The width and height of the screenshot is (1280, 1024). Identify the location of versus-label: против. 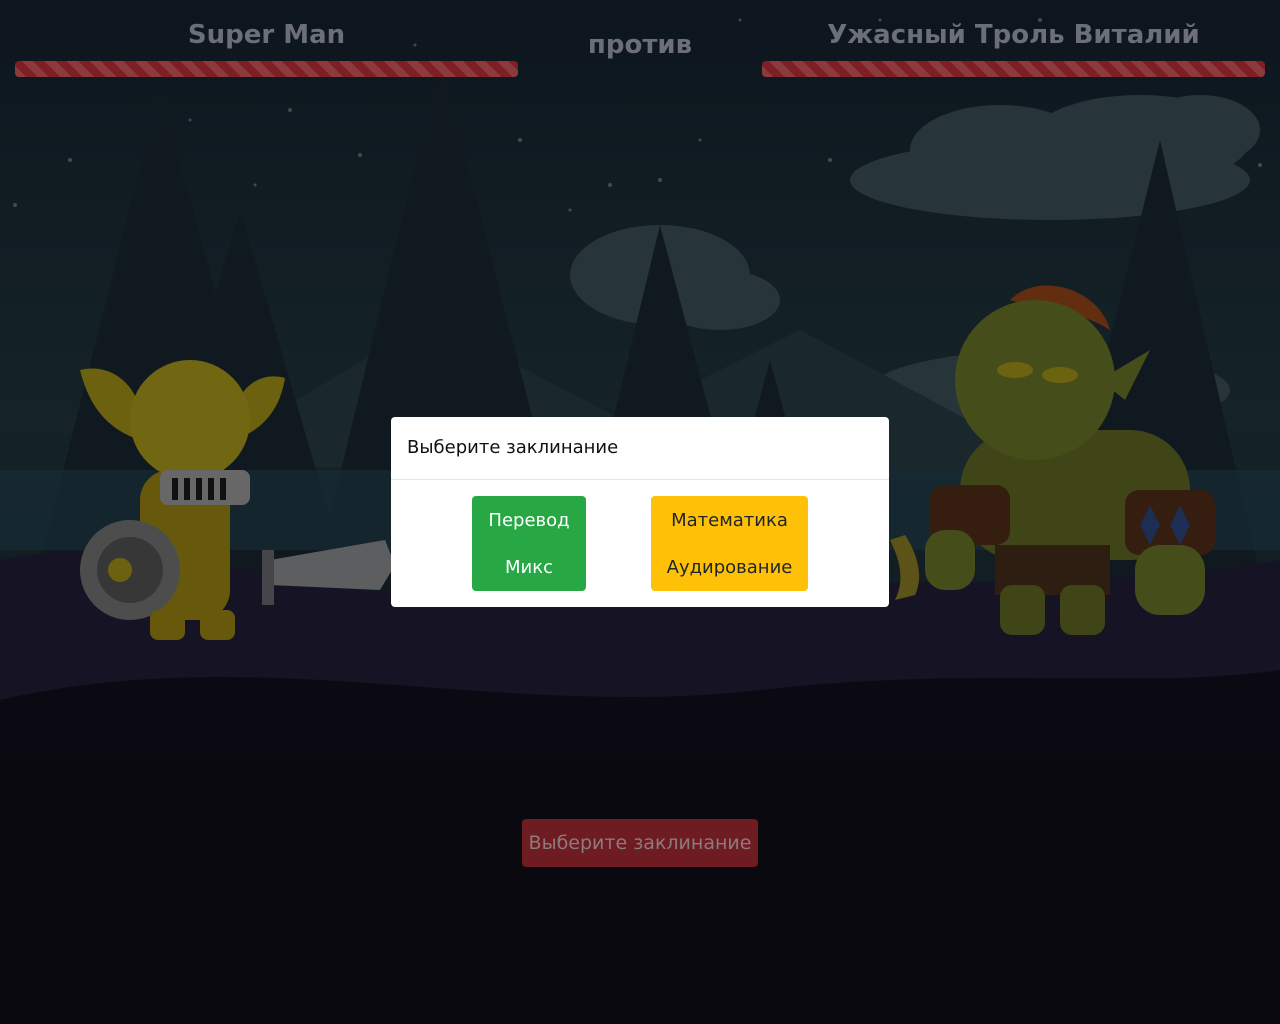
(640, 45).